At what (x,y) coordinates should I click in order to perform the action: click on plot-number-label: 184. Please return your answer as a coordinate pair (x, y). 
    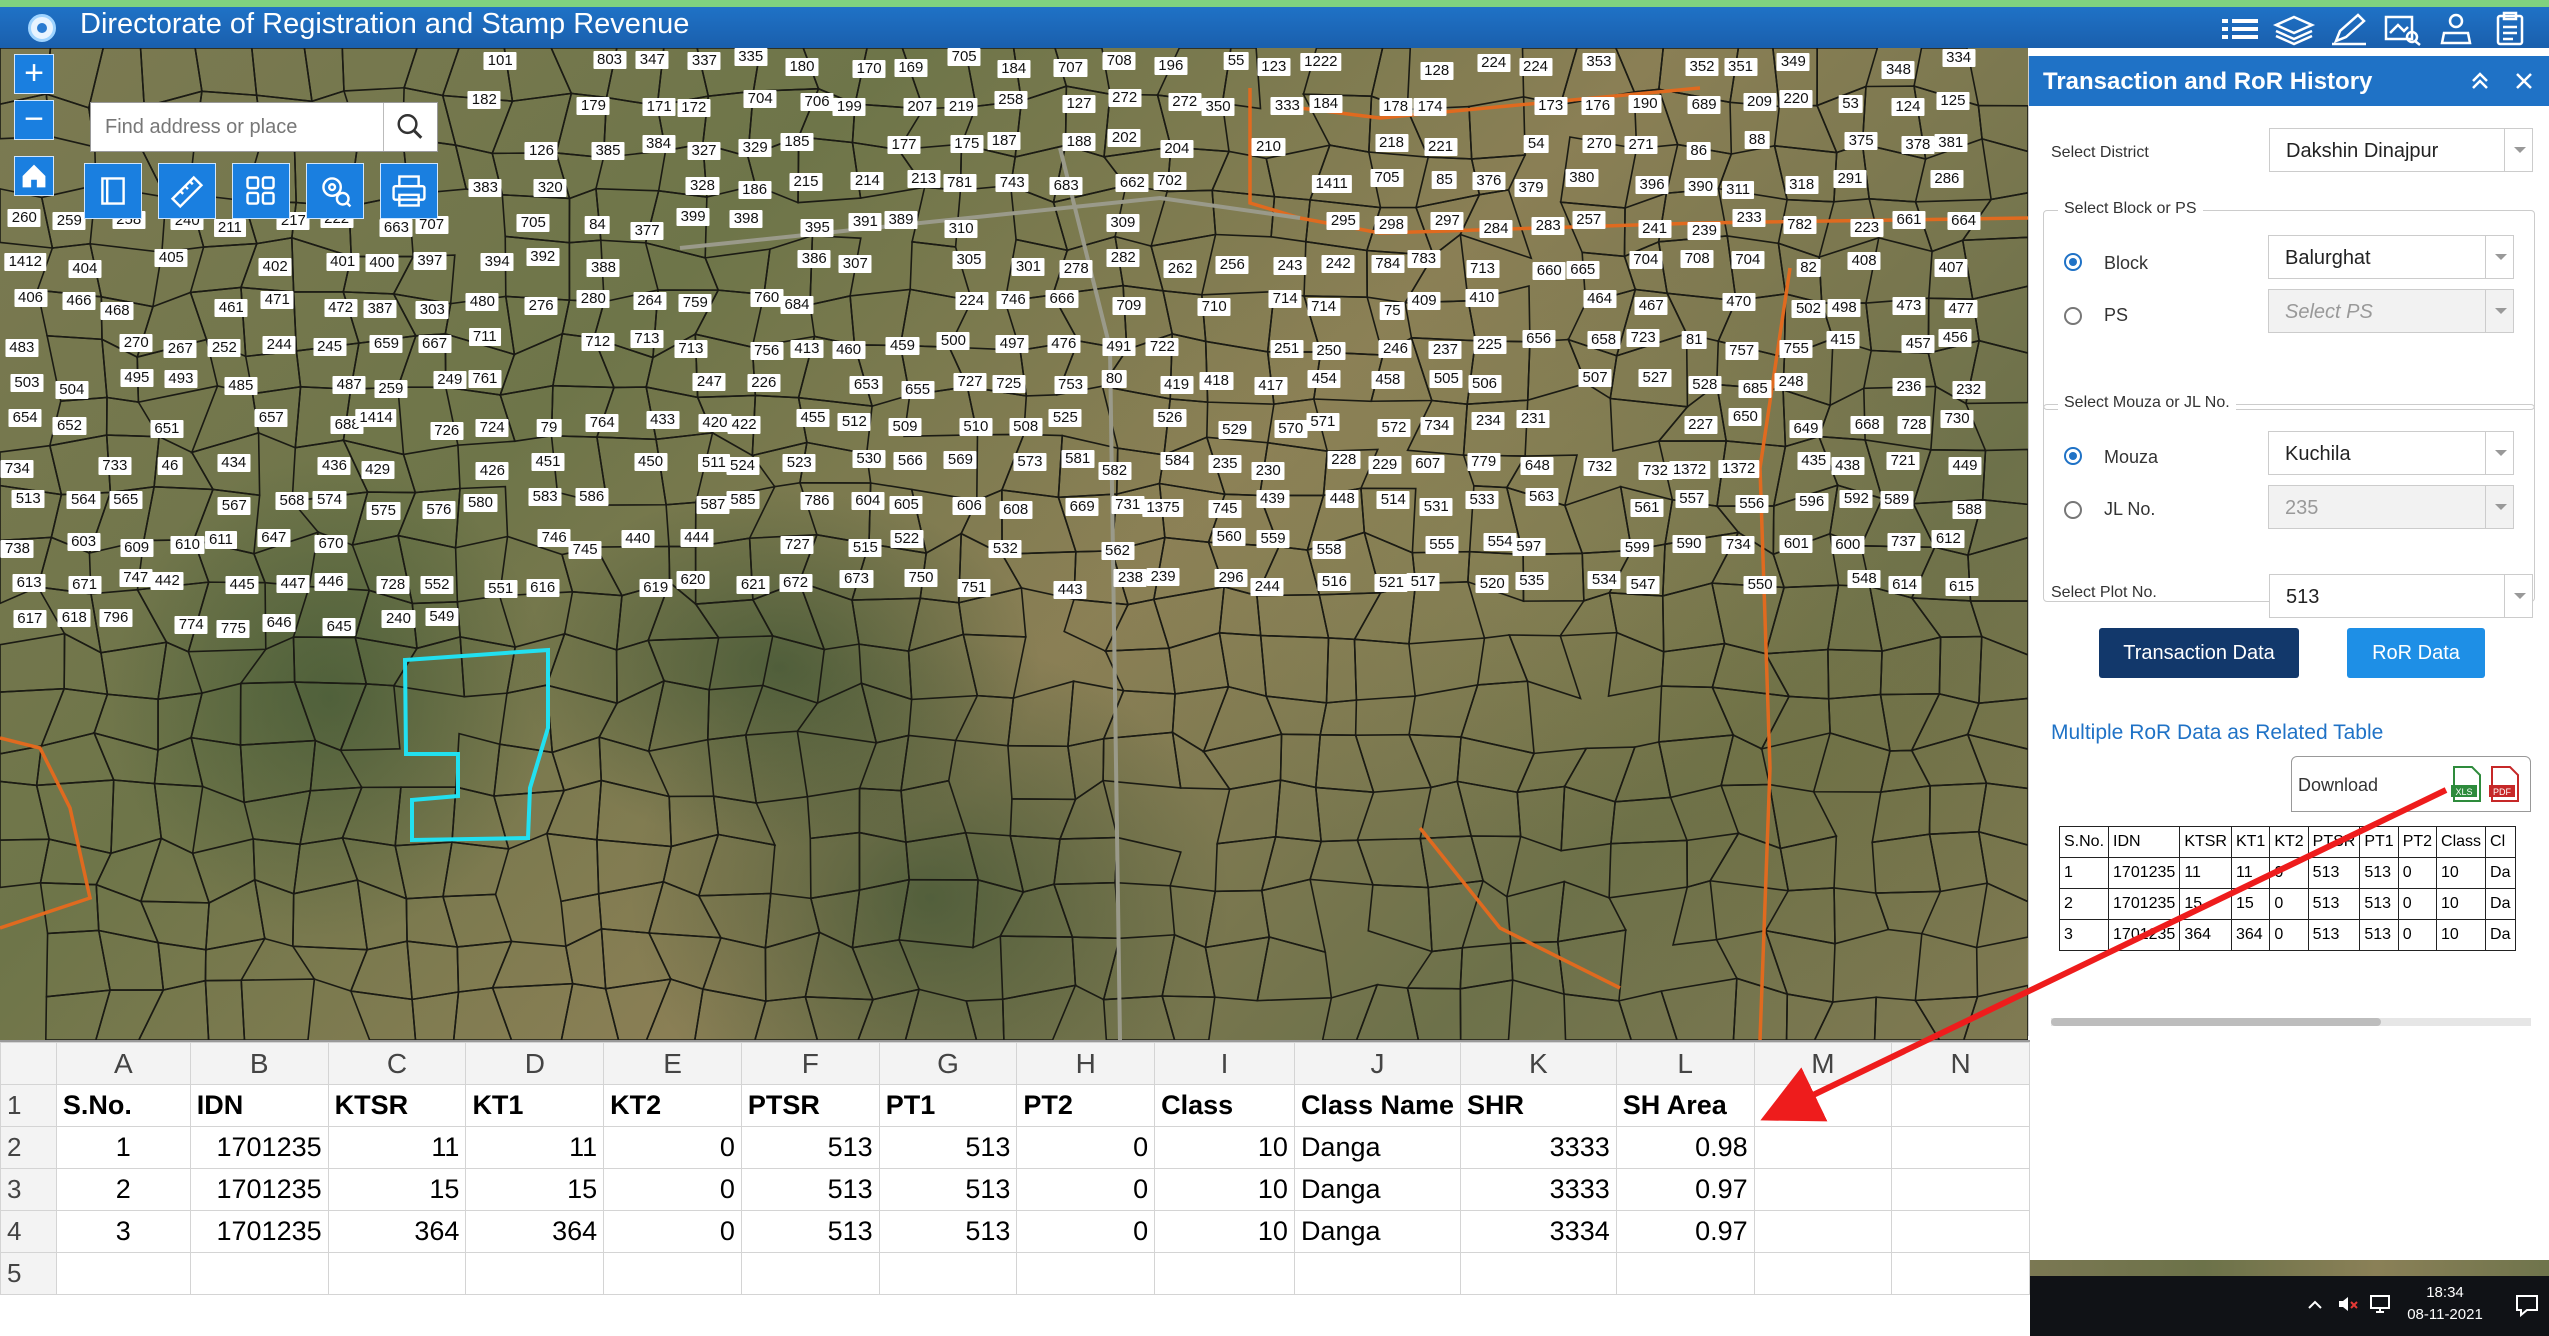
    Looking at the image, I should click on (1014, 69).